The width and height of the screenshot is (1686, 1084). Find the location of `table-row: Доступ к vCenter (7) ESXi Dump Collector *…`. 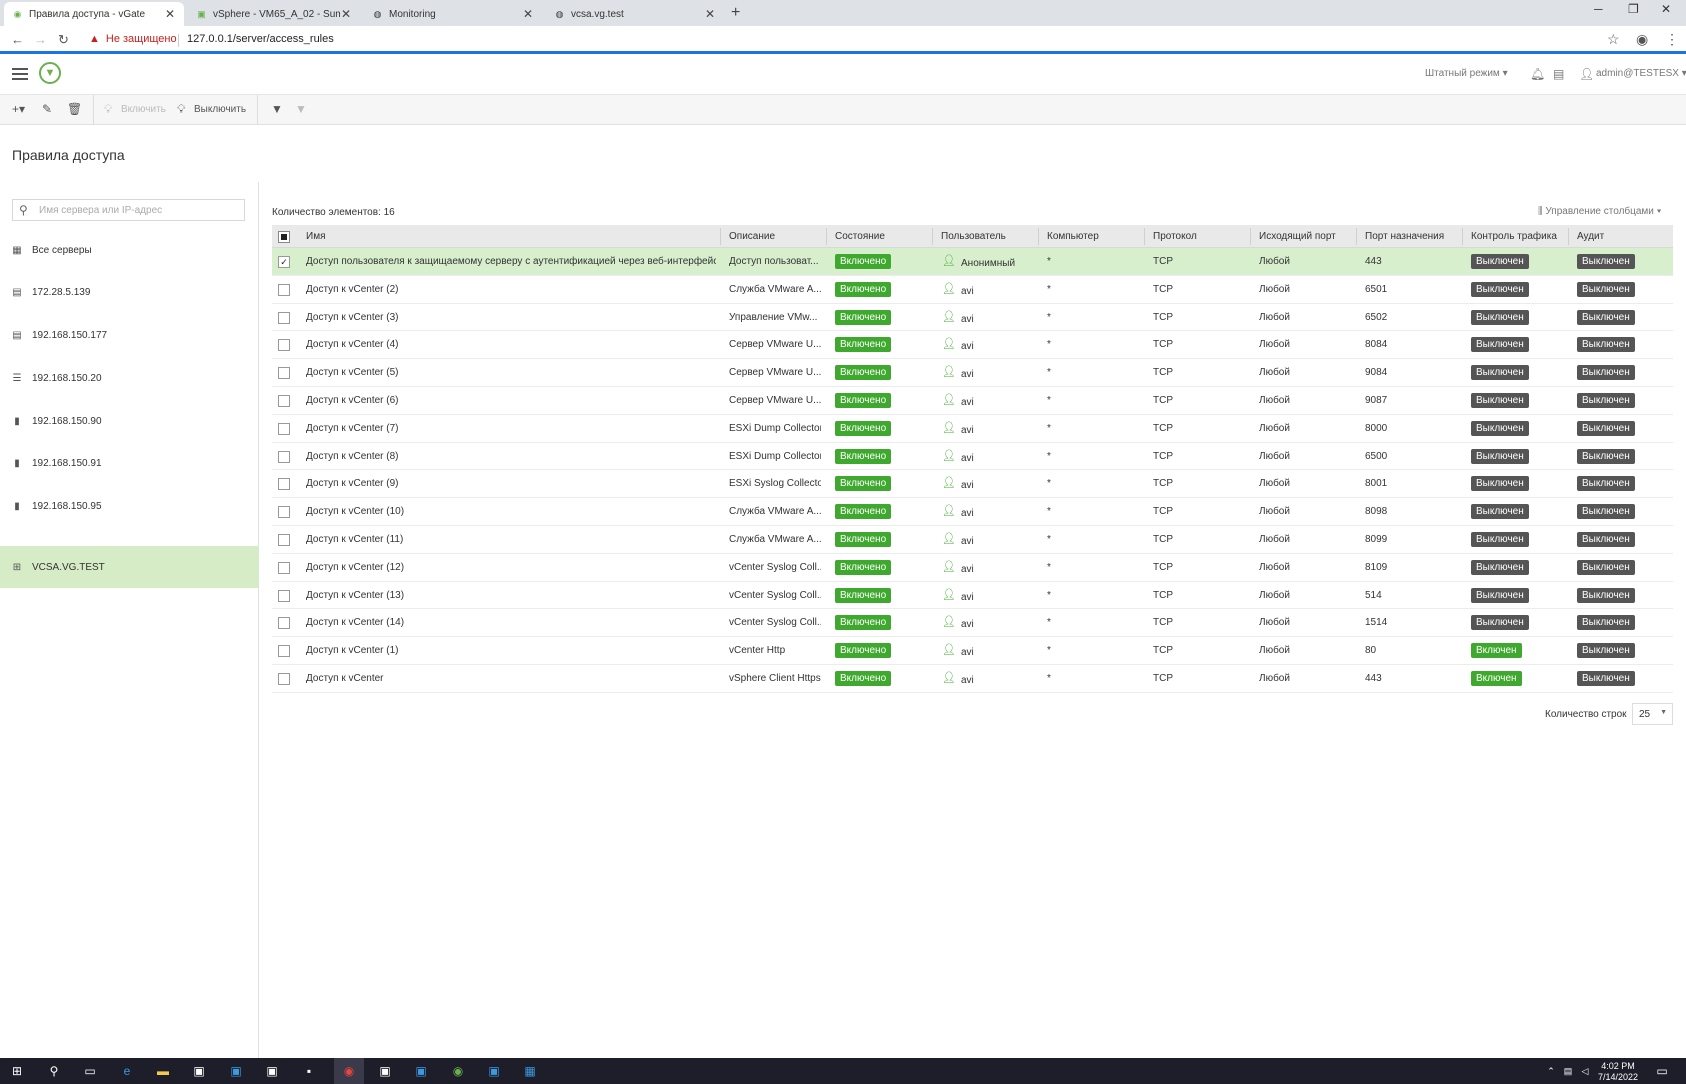

table-row: Доступ к vCenter (7) ESXi Dump Collector *… is located at coordinates (972, 429).